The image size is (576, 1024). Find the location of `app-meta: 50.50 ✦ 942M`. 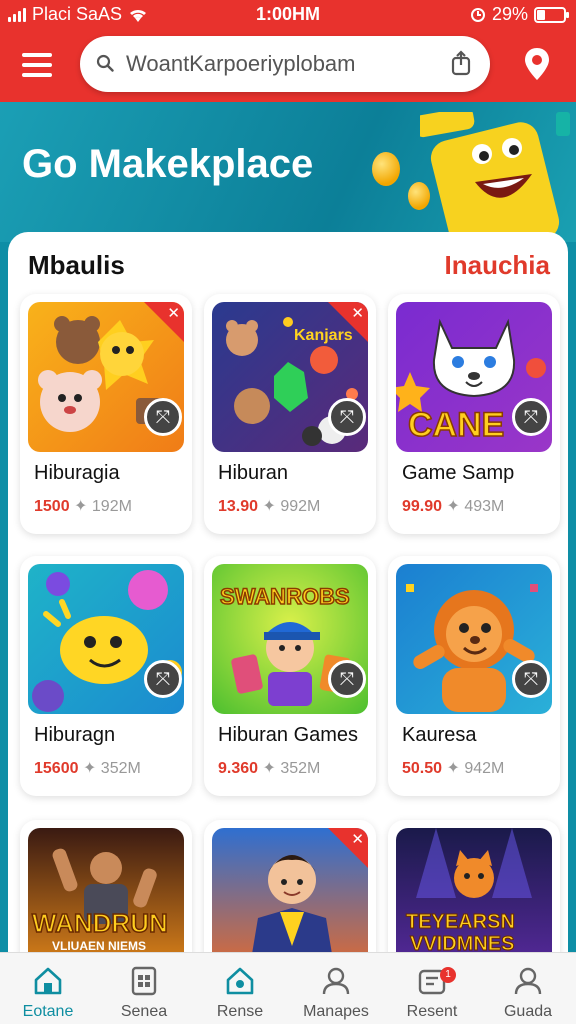

app-meta: 50.50 ✦ 942M is located at coordinates (453, 768).